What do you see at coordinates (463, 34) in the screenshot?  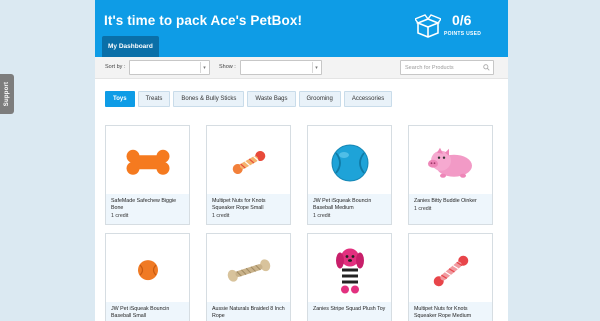 I see `points-label: POINTS USED` at bounding box center [463, 34].